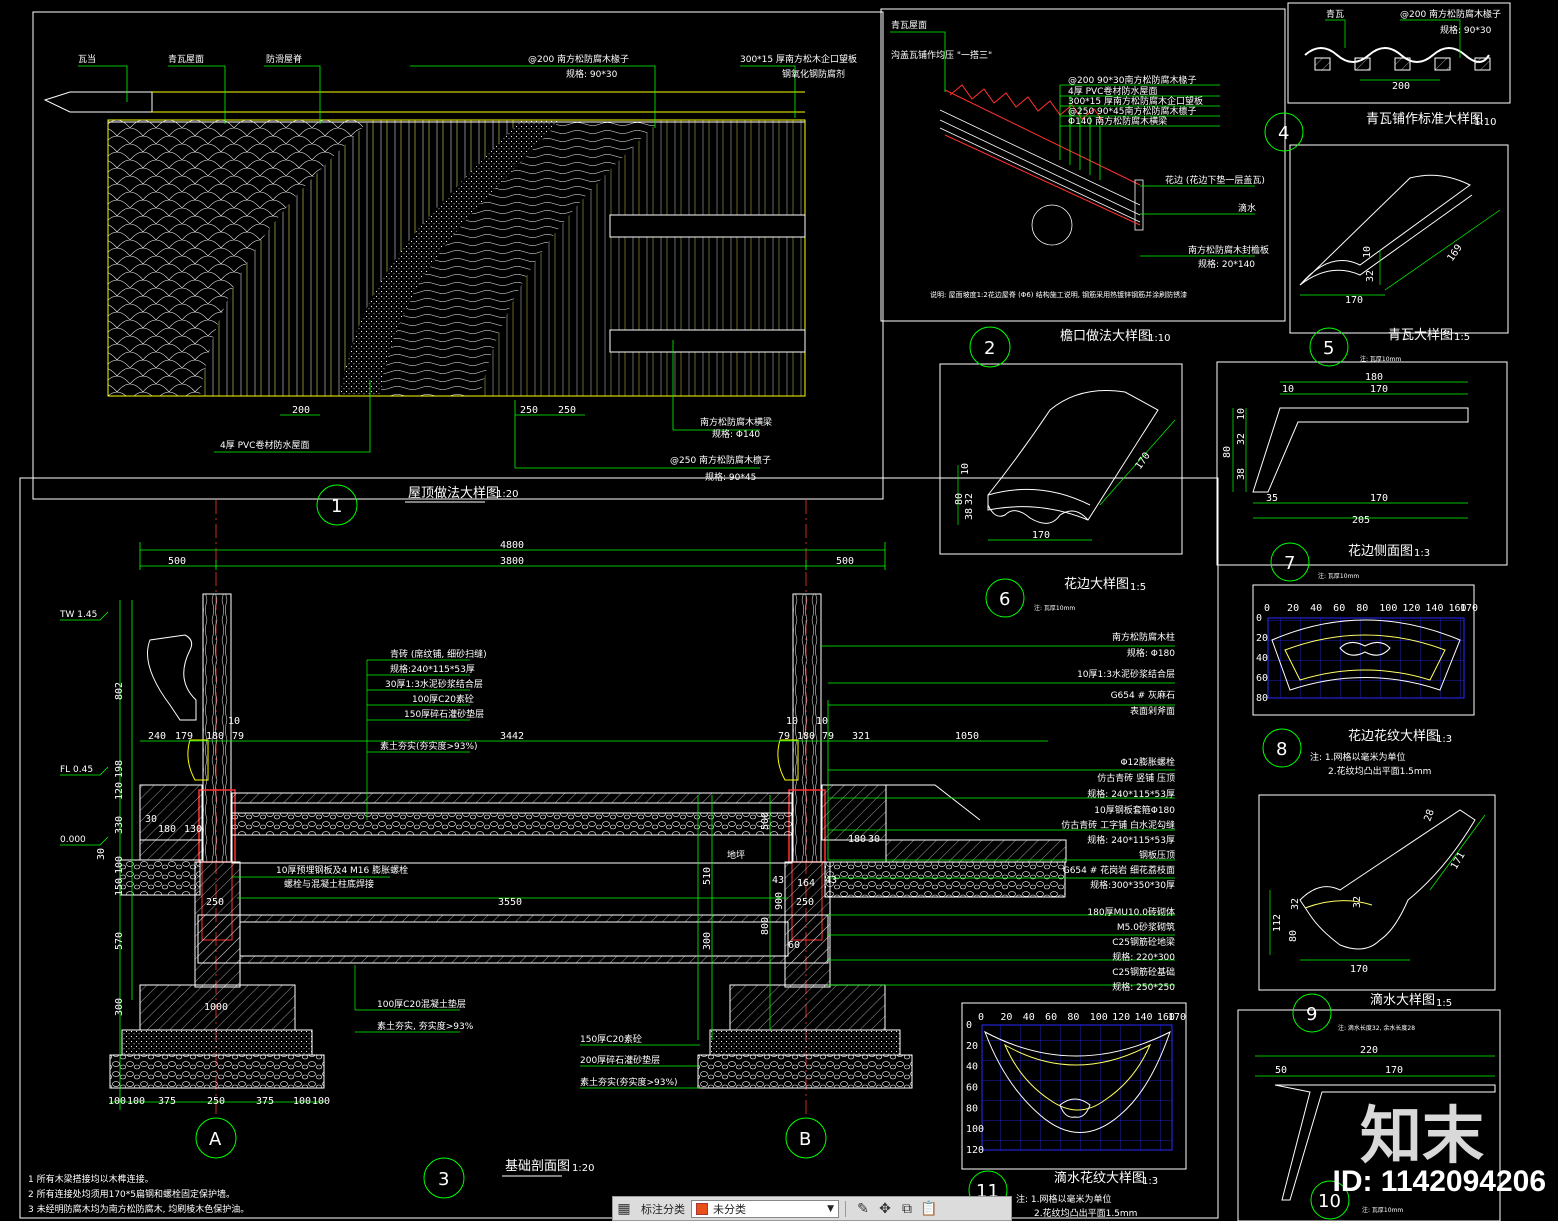  Describe the element at coordinates (119, 865) in the screenshot. I see `d3-vdim-100: 100` at that location.